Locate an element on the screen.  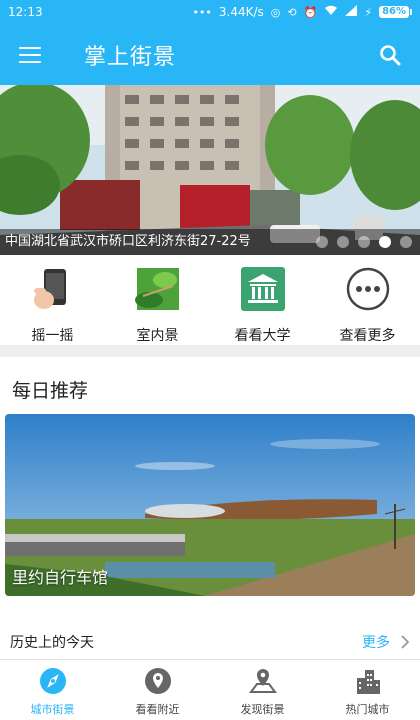
quick-action-indoor: 室内景 is located at coordinates (157, 300).